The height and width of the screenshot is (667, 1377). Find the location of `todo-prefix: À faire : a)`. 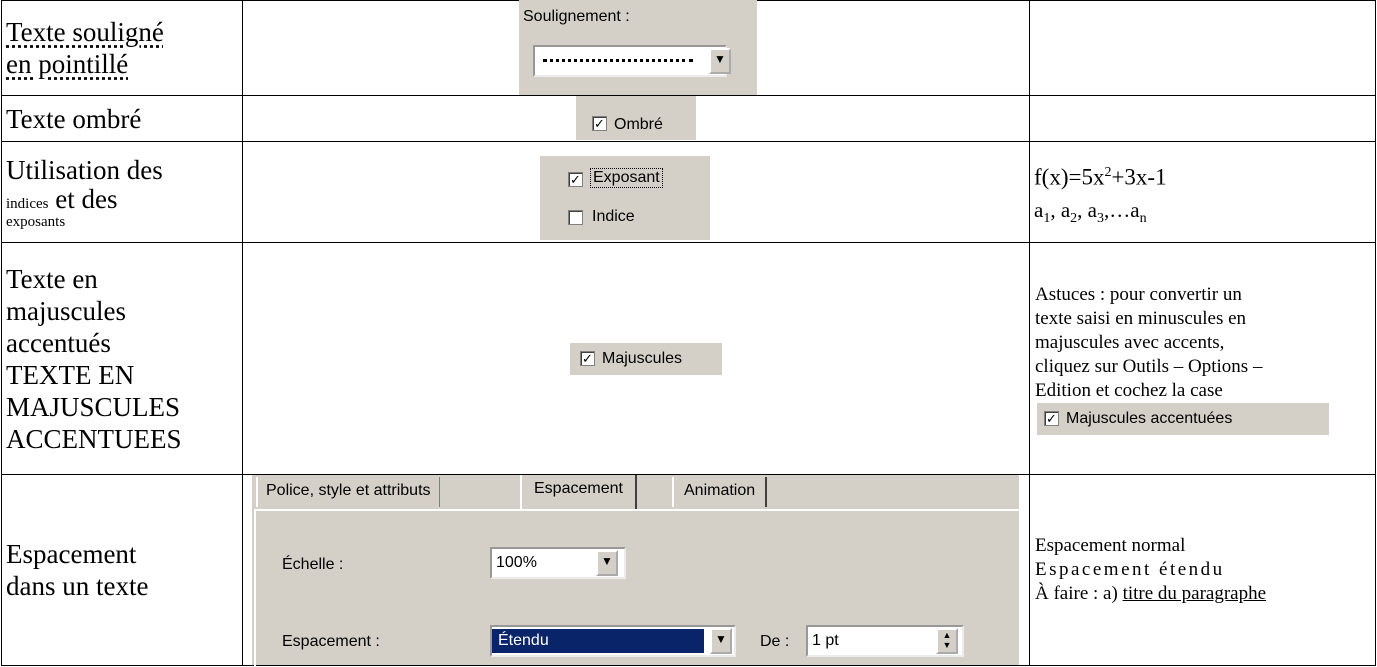

todo-prefix: À faire : a) is located at coordinates (1079, 593).